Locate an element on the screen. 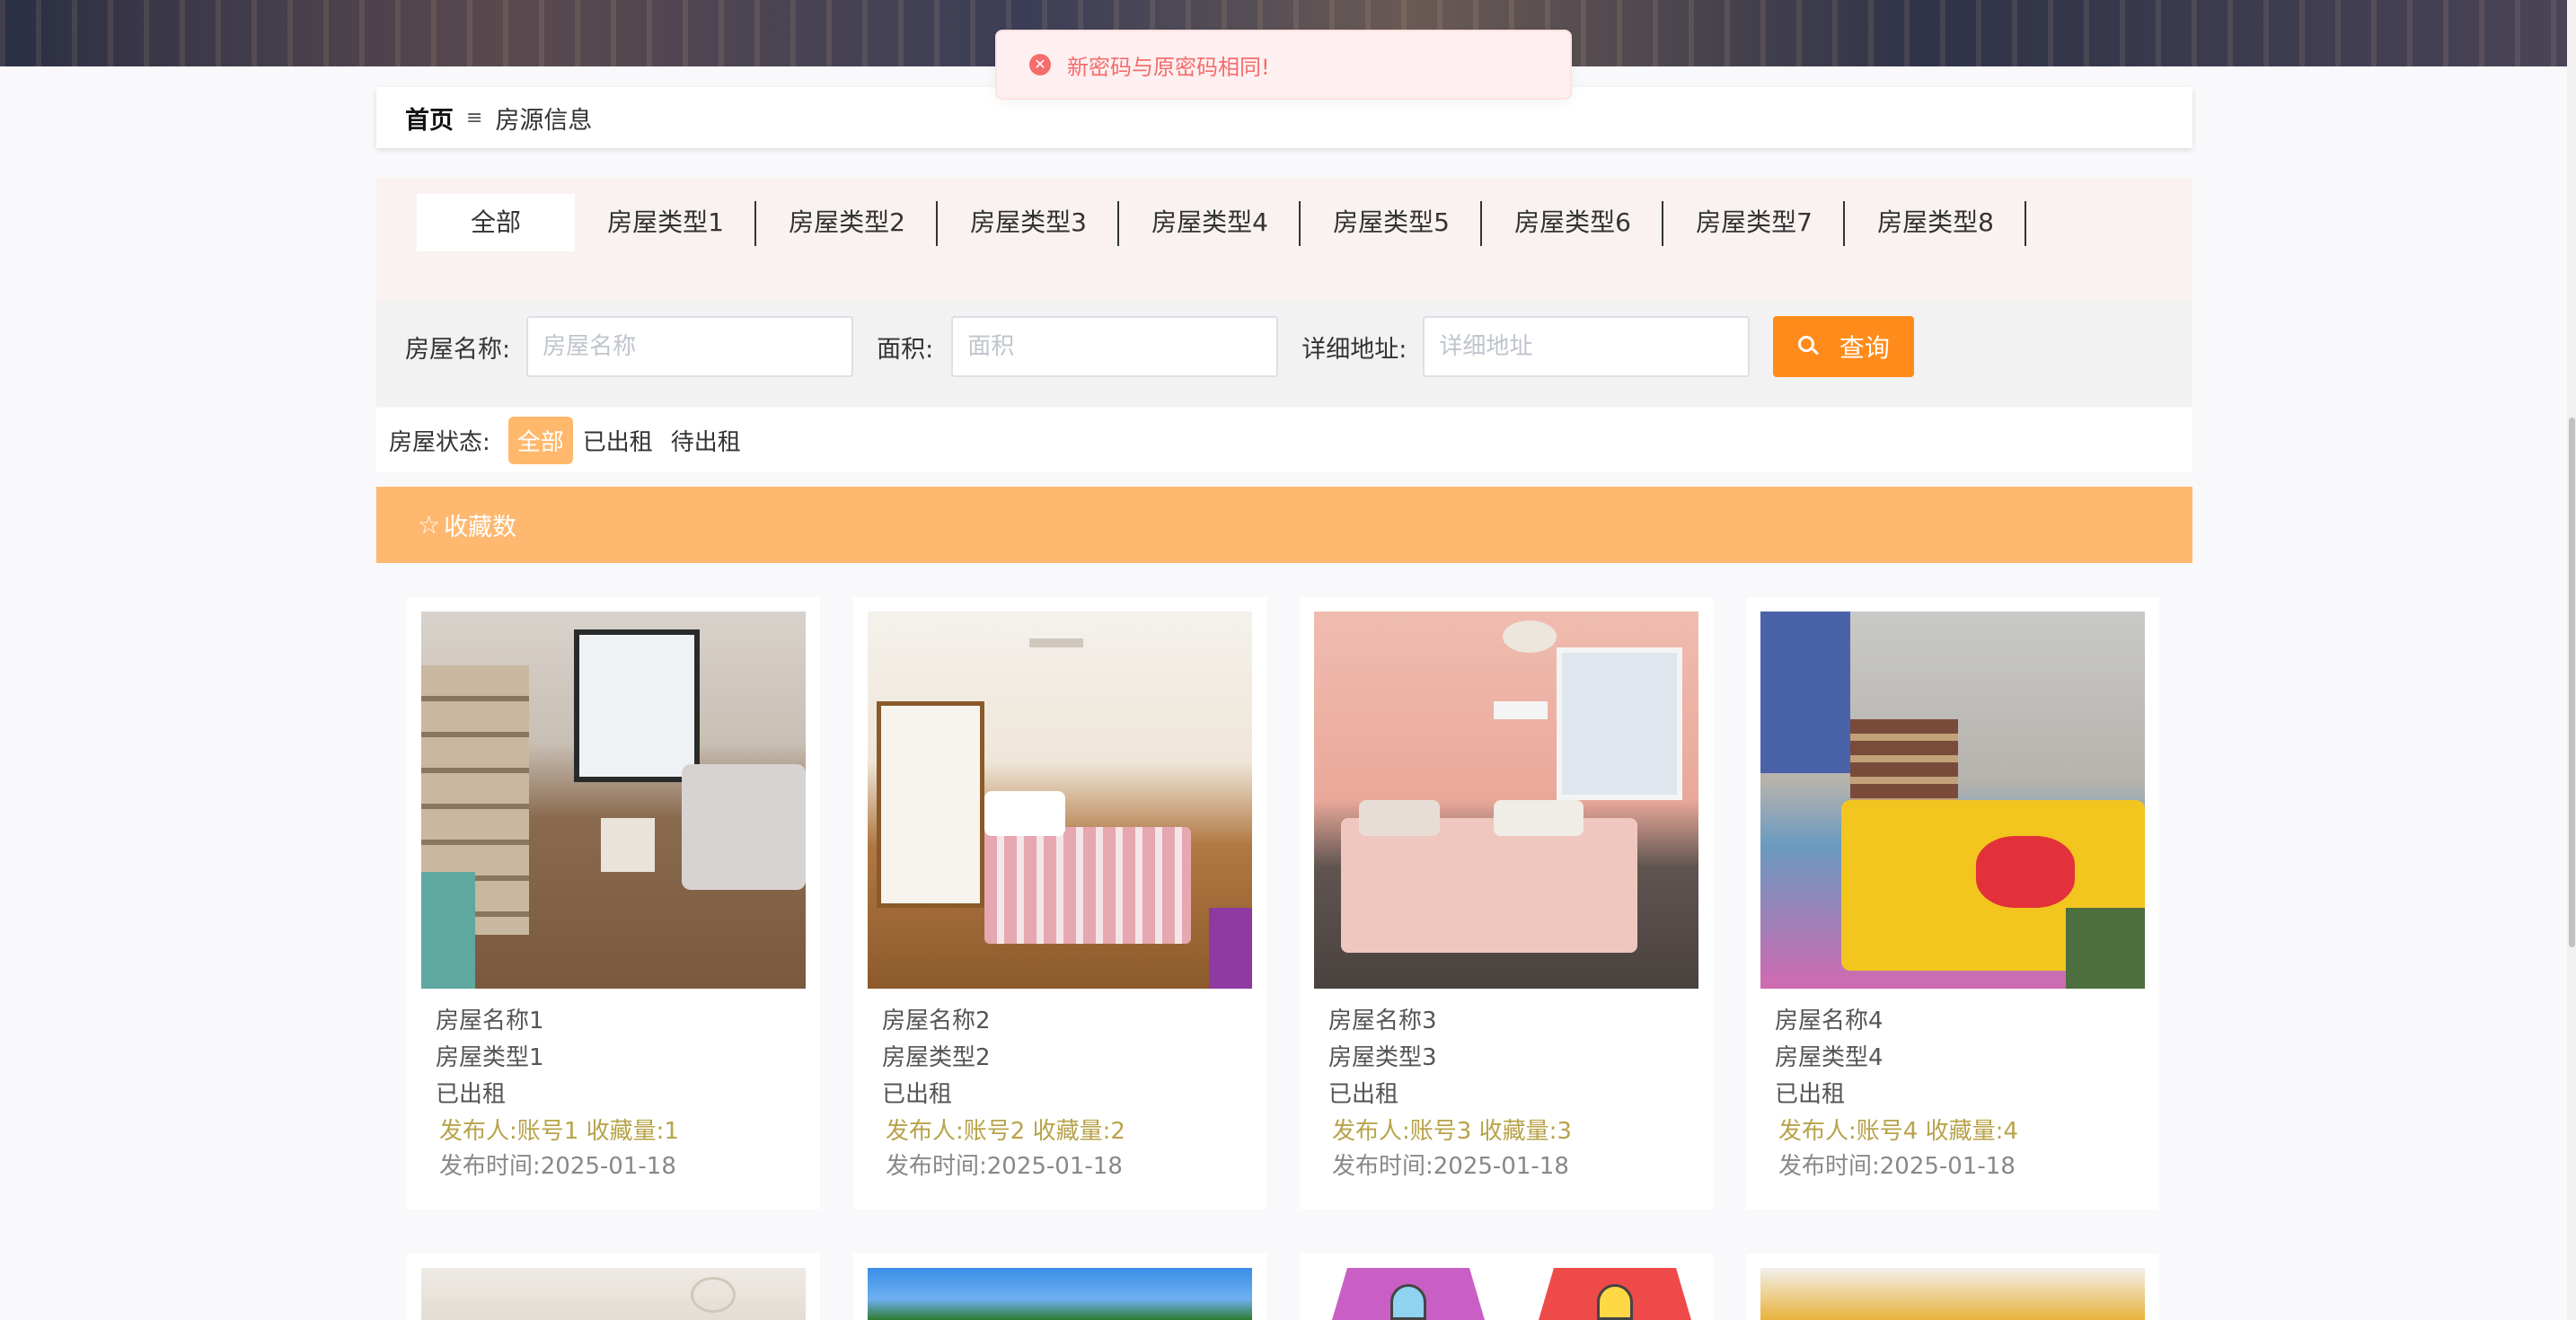 This screenshot has height=1320, width=2576. card-publisher: 发布人:账号3 收藏量:3 is located at coordinates (1452, 1131).